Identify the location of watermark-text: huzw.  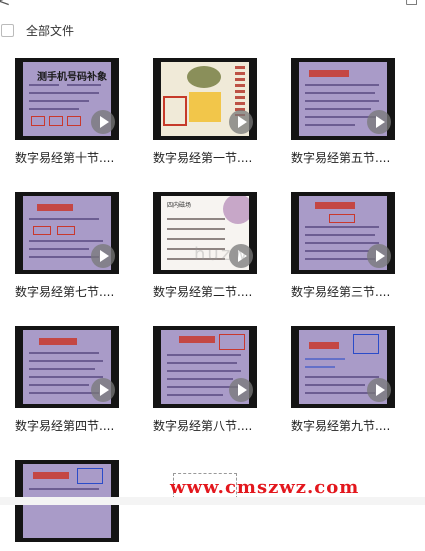
(221, 254).